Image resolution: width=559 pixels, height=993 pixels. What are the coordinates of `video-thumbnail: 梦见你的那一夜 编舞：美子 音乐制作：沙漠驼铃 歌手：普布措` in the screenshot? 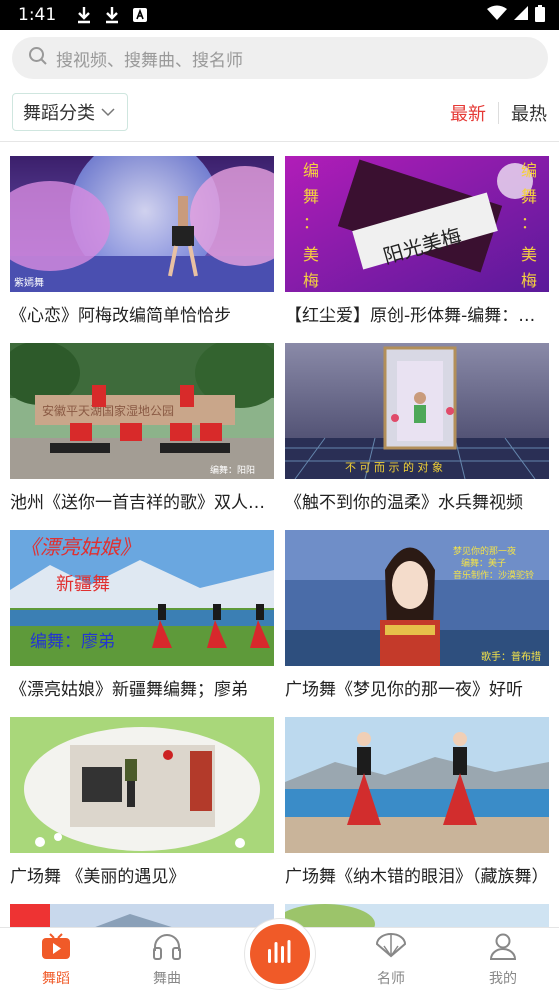 It's located at (417, 598).